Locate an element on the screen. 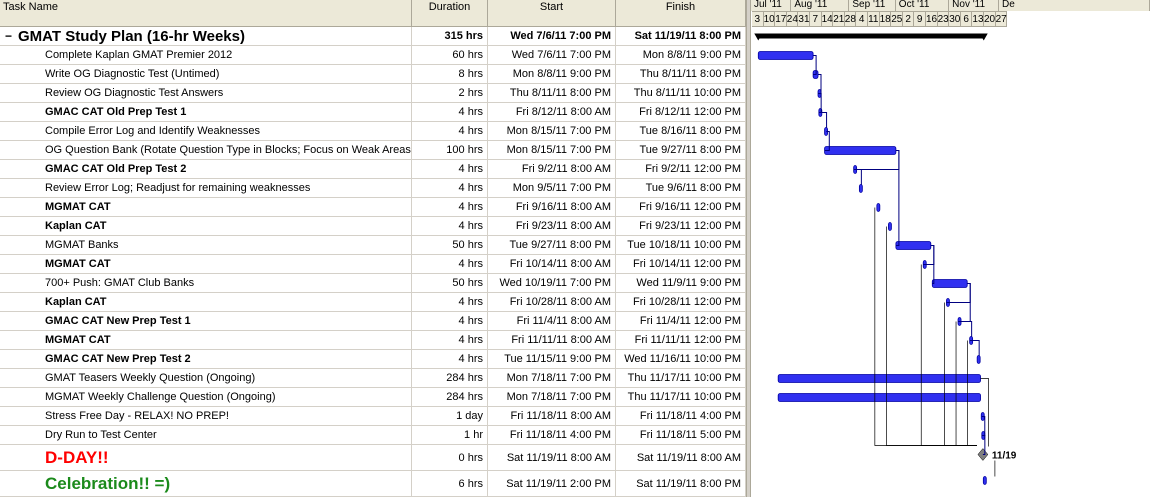 The width and height of the screenshot is (1150, 497). task-name-cell: GMAC CAT Old Prep Test 2 is located at coordinates (206, 169).